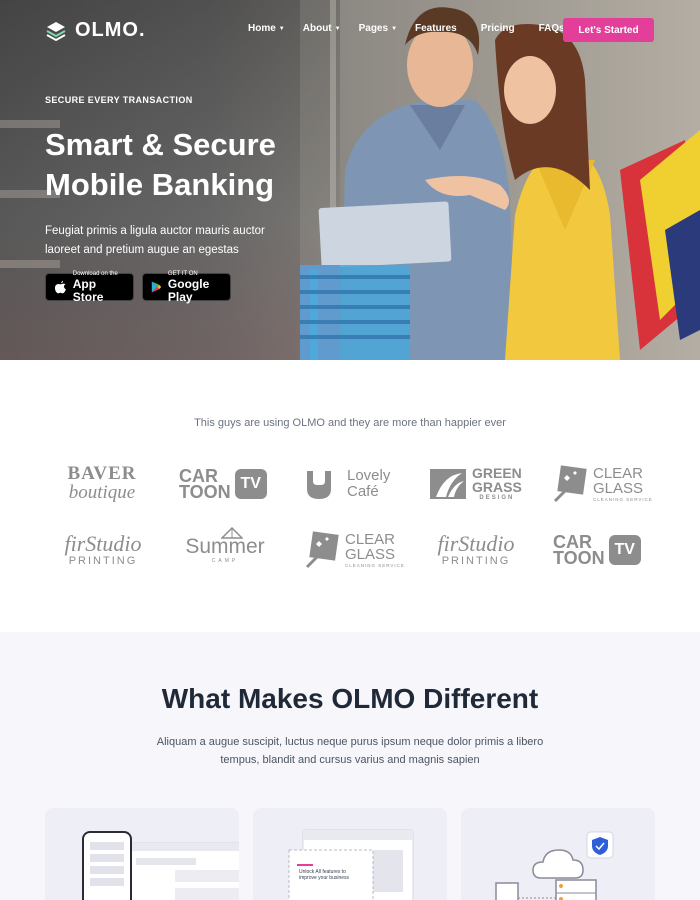 The image size is (700, 900). I want to click on brand-logo: OLMO., so click(95, 30).